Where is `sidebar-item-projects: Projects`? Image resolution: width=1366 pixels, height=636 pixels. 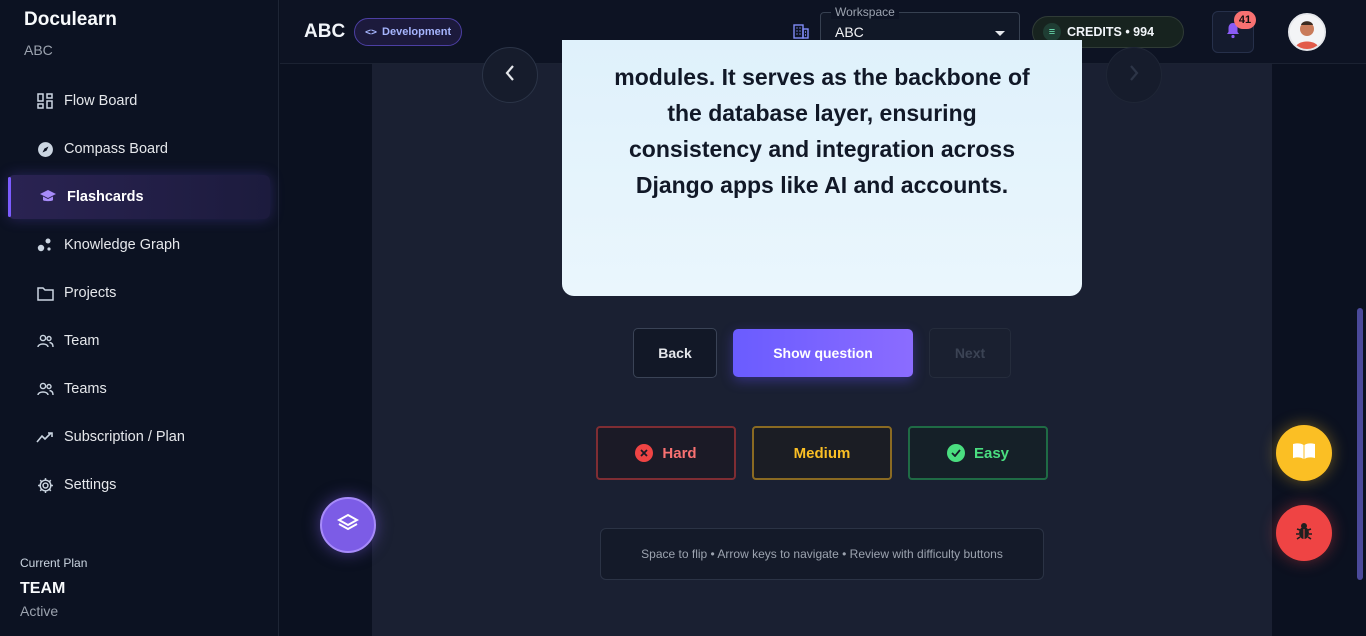 sidebar-item-projects: Projects is located at coordinates (139, 293).